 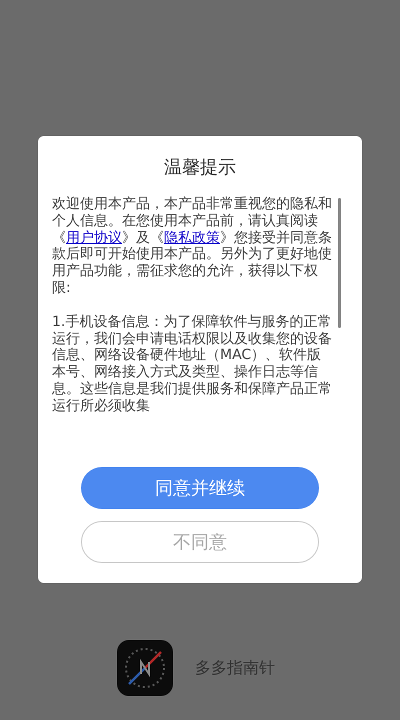 I want to click on body-paragraph: 1.手机设备信息：为了保障软件与服务的正常运行，我们会申请电话权限以及收集您的设备信息、网络设备硬件地址（MAC）、软件版本号、网络接入方式及类型、操作日志等信息。这些信息是我们提供服务和保障产品正常运行所必须收集, so click(x=192, y=364).